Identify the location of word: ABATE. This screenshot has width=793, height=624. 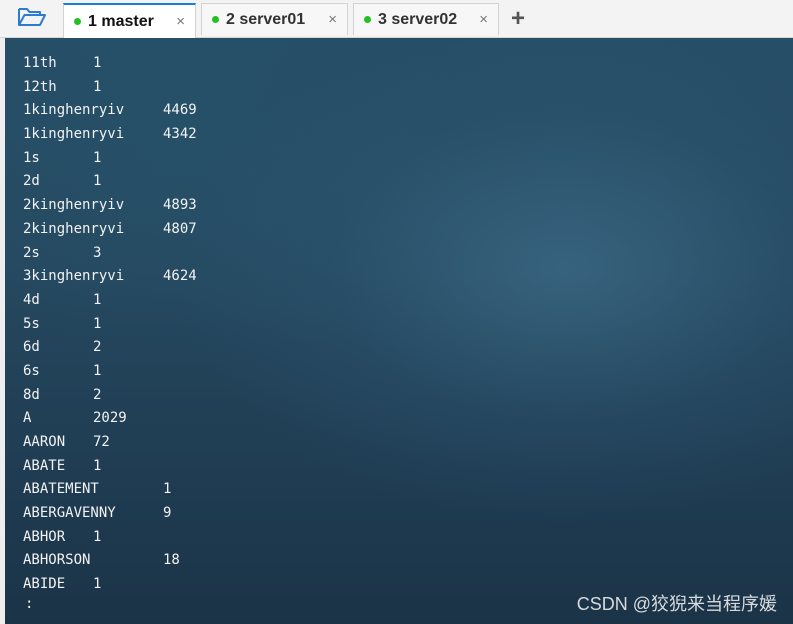
(44, 465).